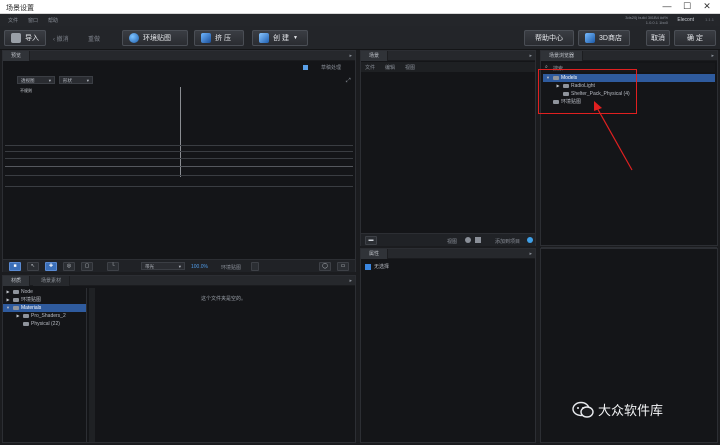  I want to click on cancel-label: 取消, so click(658, 38).